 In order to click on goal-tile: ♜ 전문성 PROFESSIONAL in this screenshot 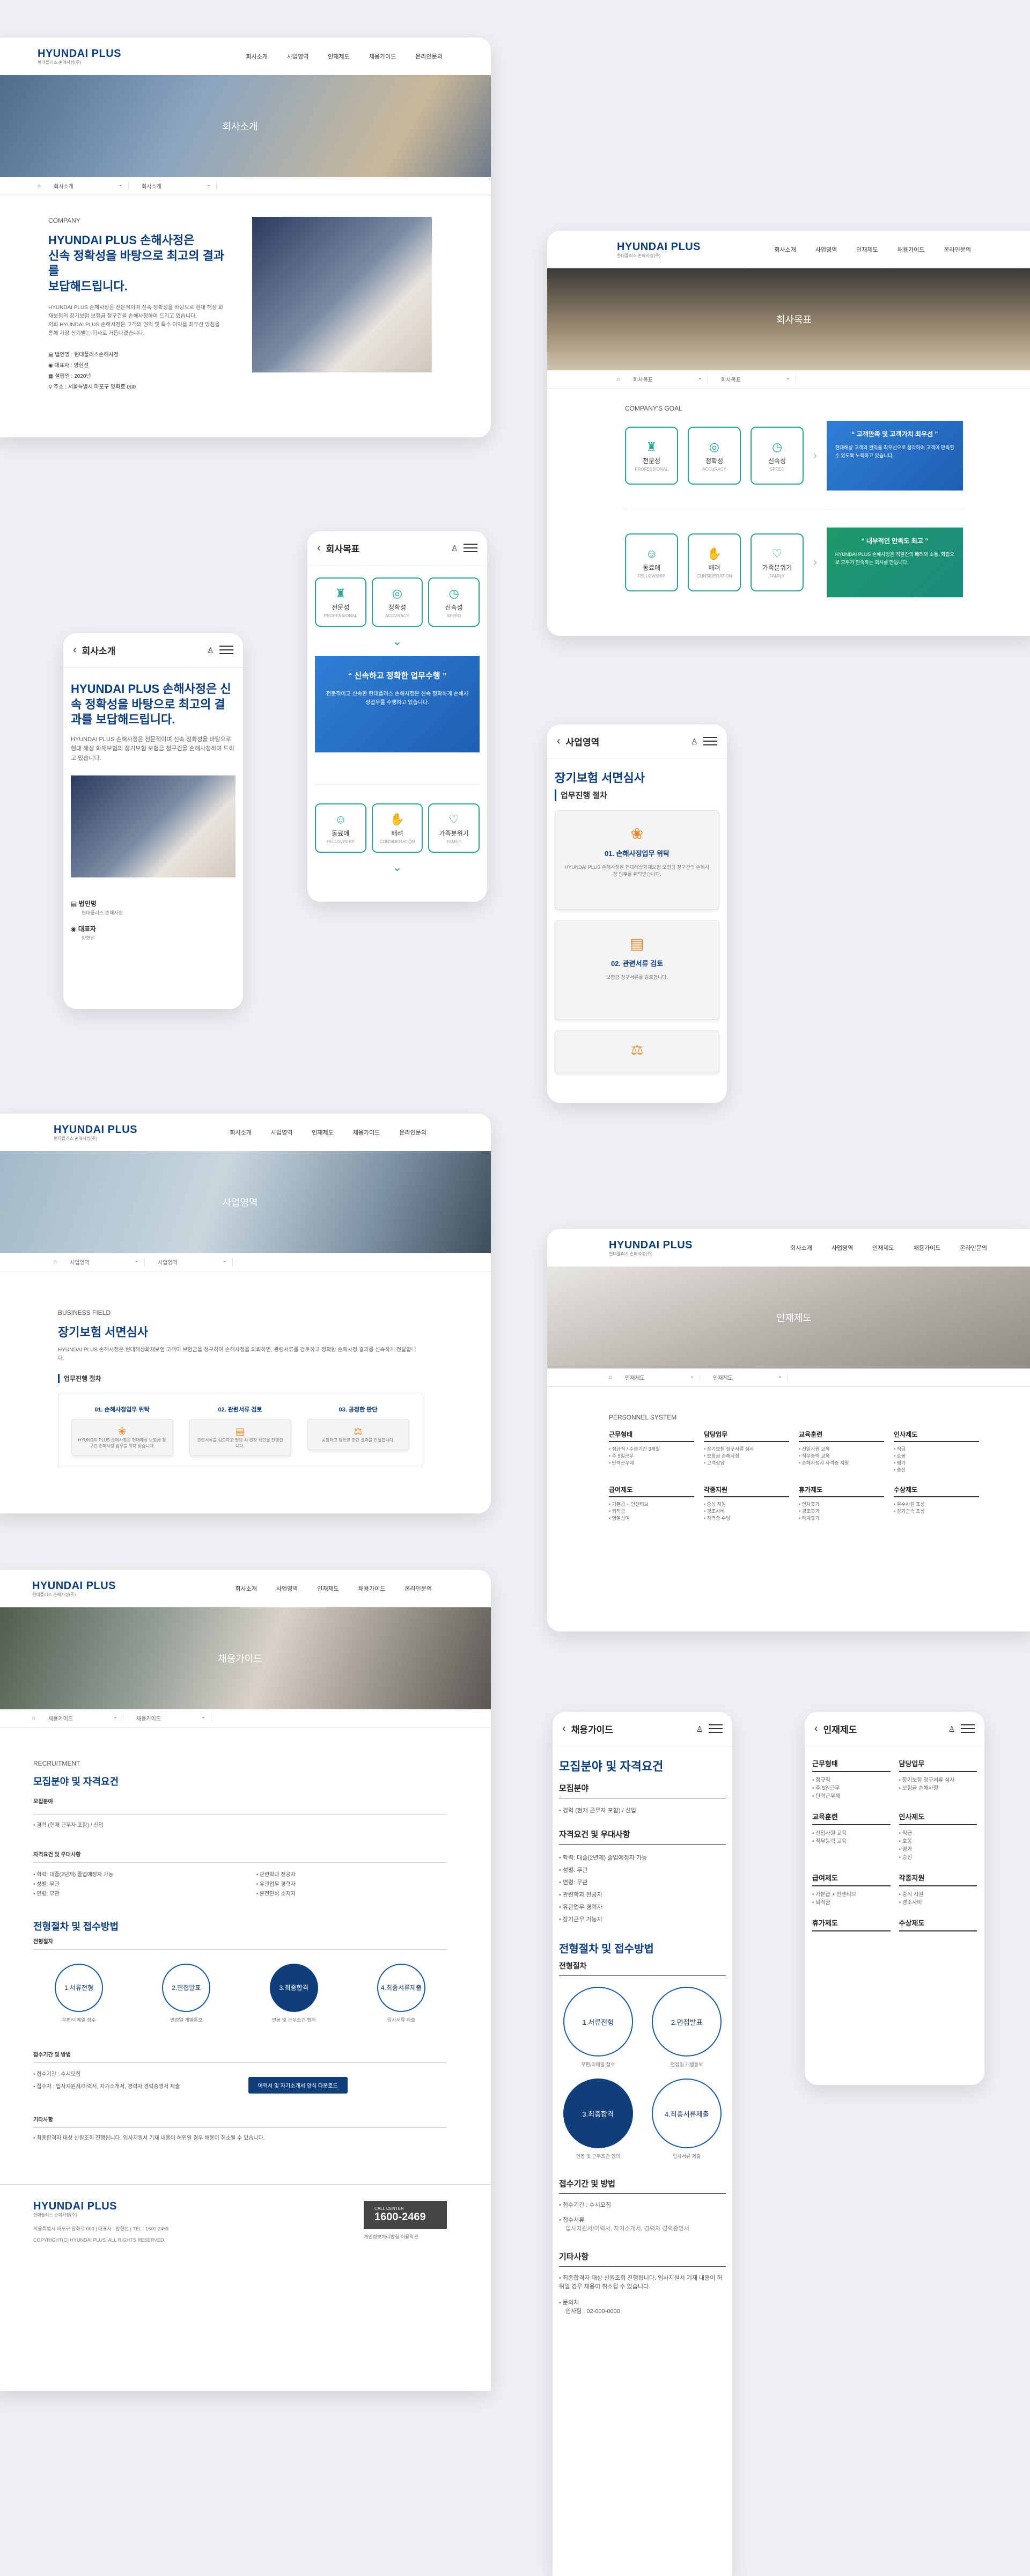, I will do `click(341, 602)`.